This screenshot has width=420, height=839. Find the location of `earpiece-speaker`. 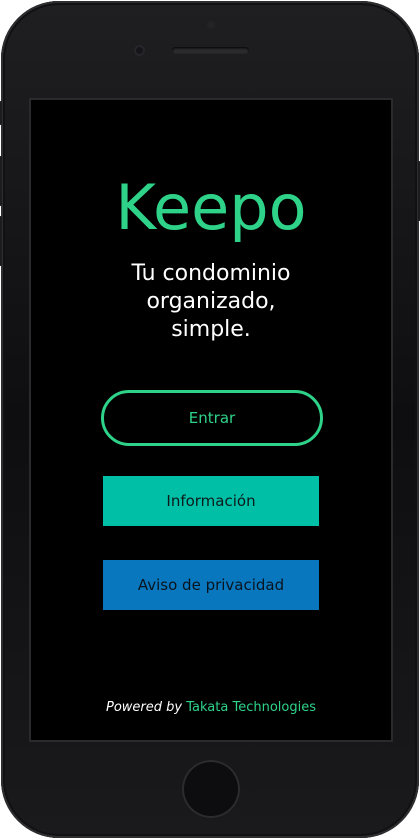

earpiece-speaker is located at coordinates (210, 50).